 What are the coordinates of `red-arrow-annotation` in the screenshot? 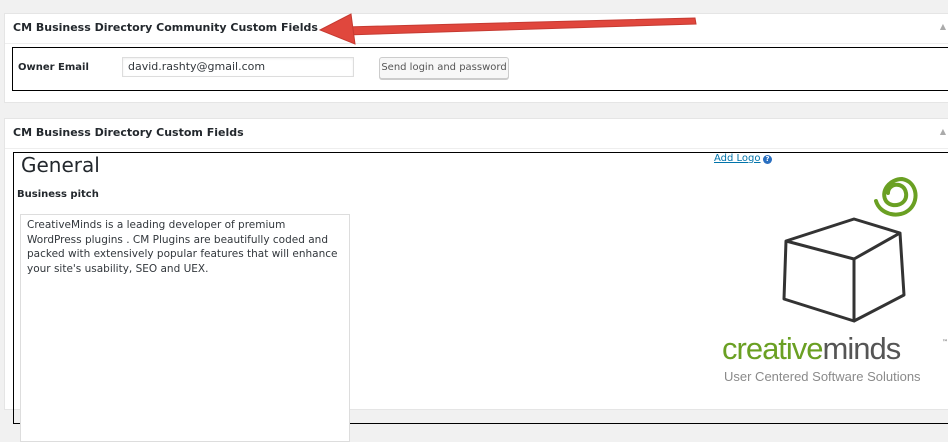 It's located at (507, 29).